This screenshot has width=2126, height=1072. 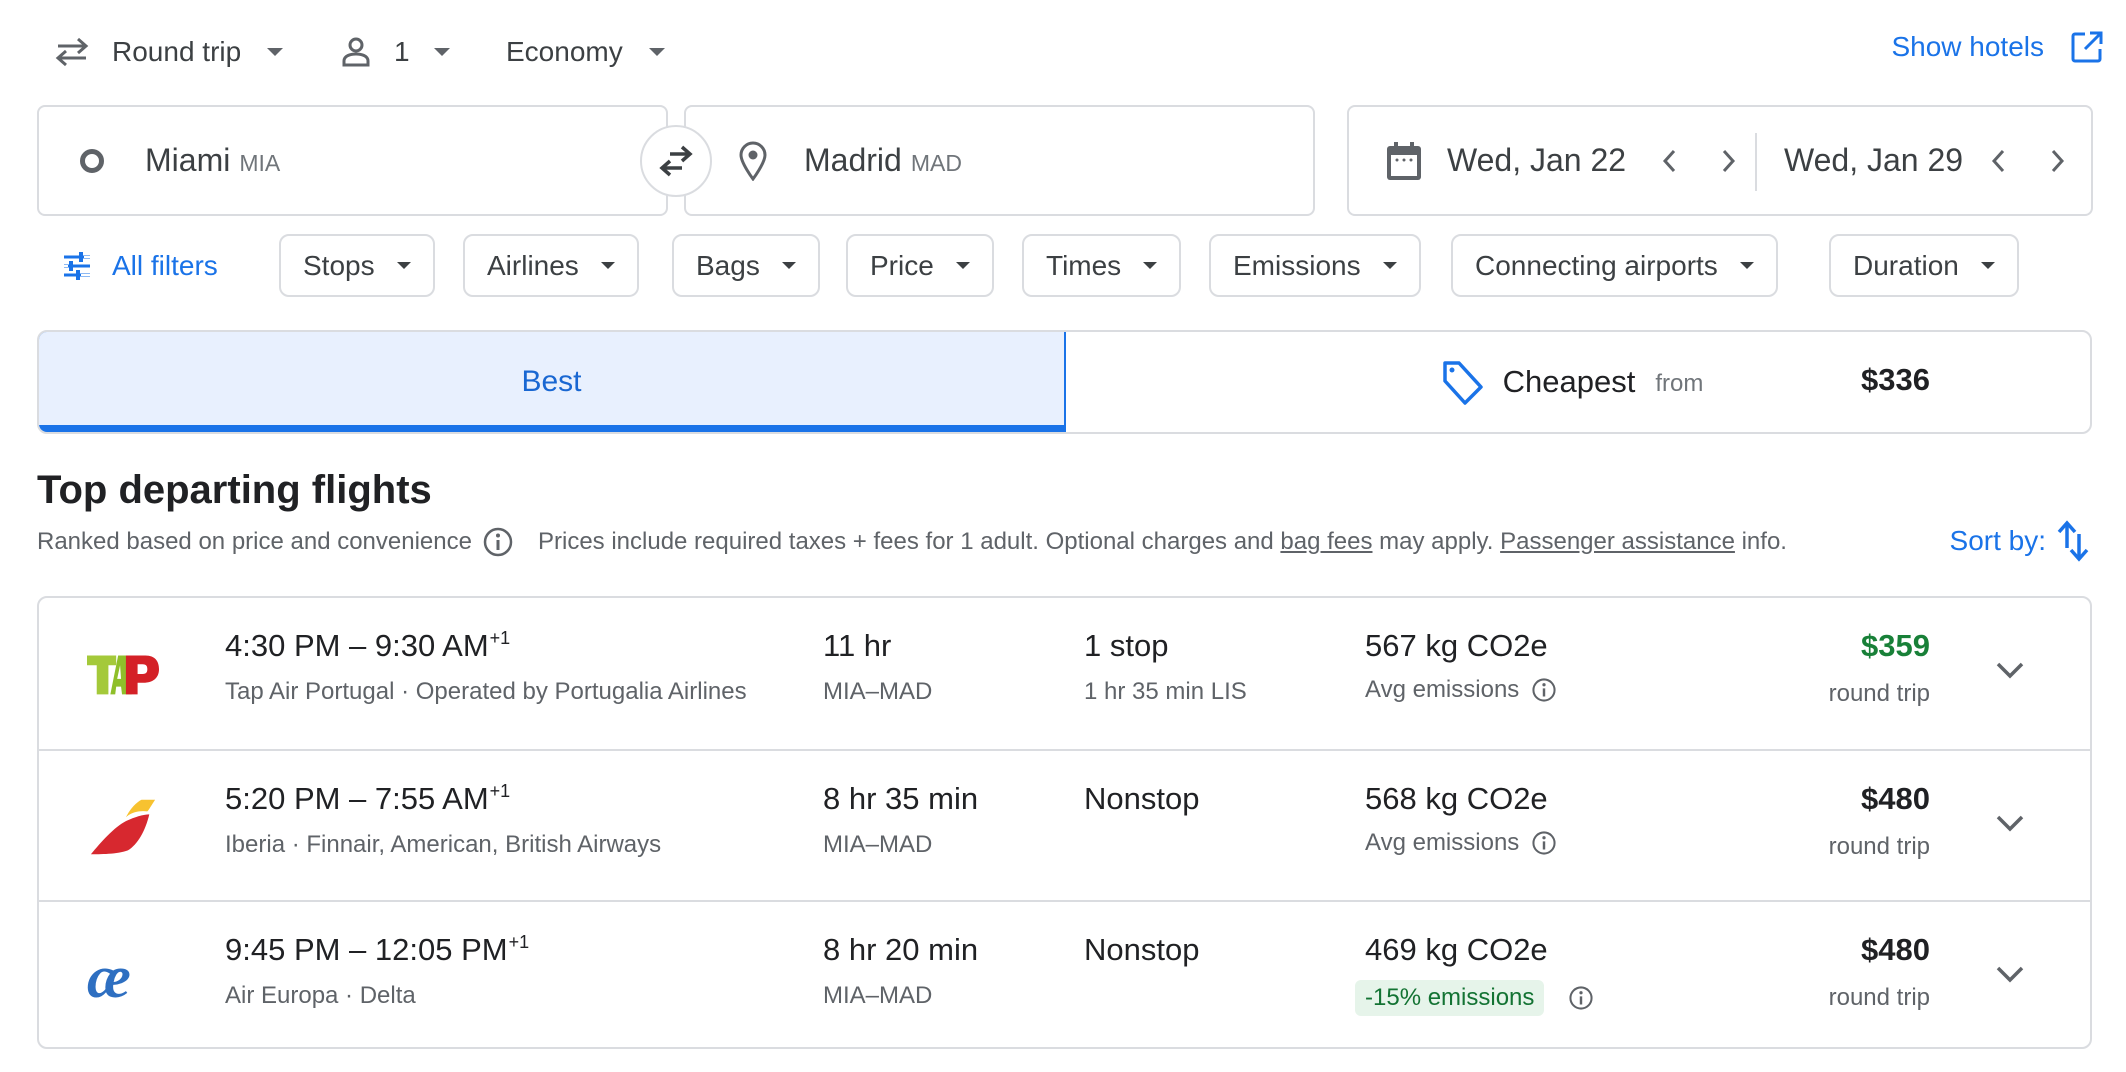 I want to click on filter-times: Times, so click(x=1102, y=265).